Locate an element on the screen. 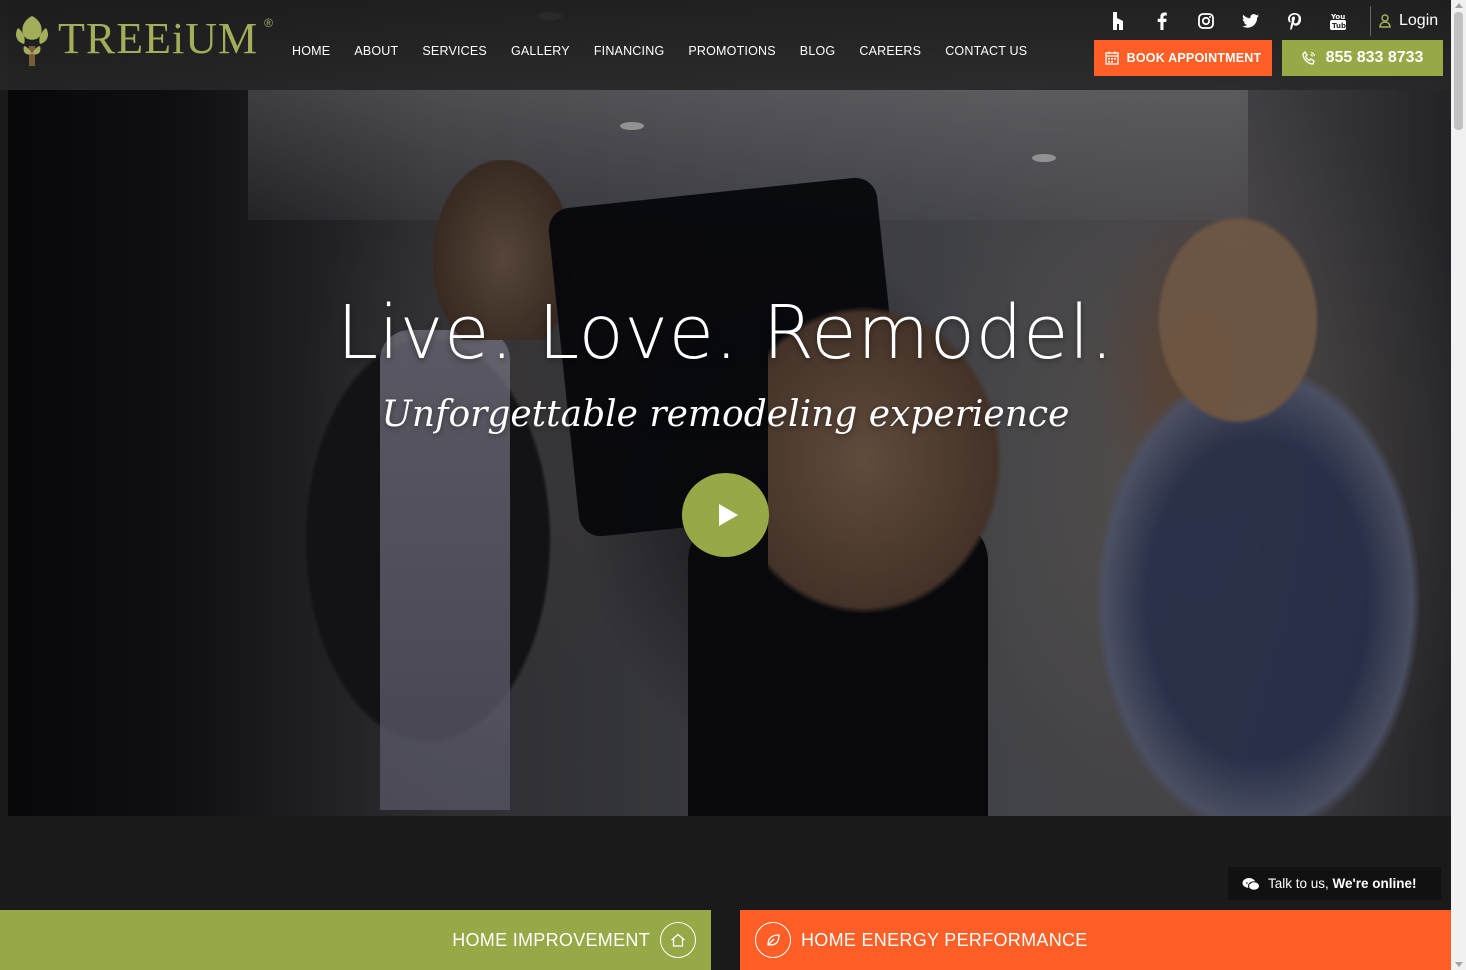  nav-item-careers: CAREERS is located at coordinates (890, 51).